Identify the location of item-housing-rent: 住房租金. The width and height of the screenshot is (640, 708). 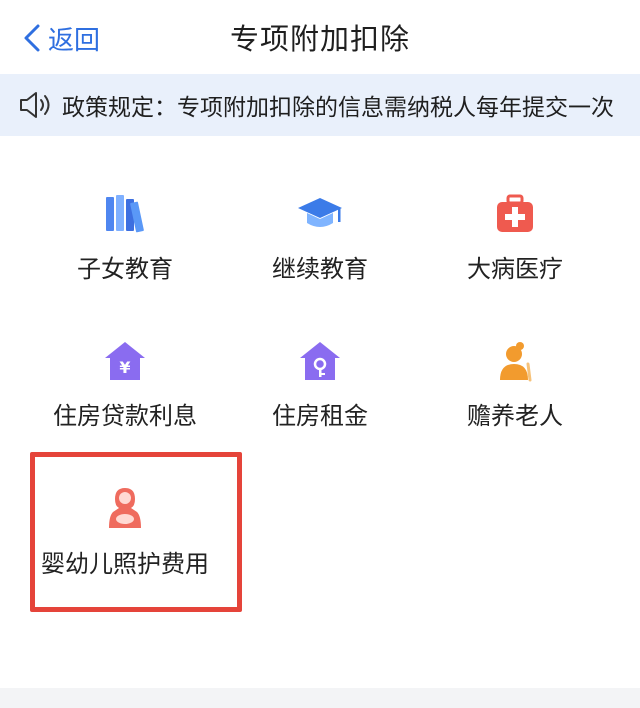
(320, 385).